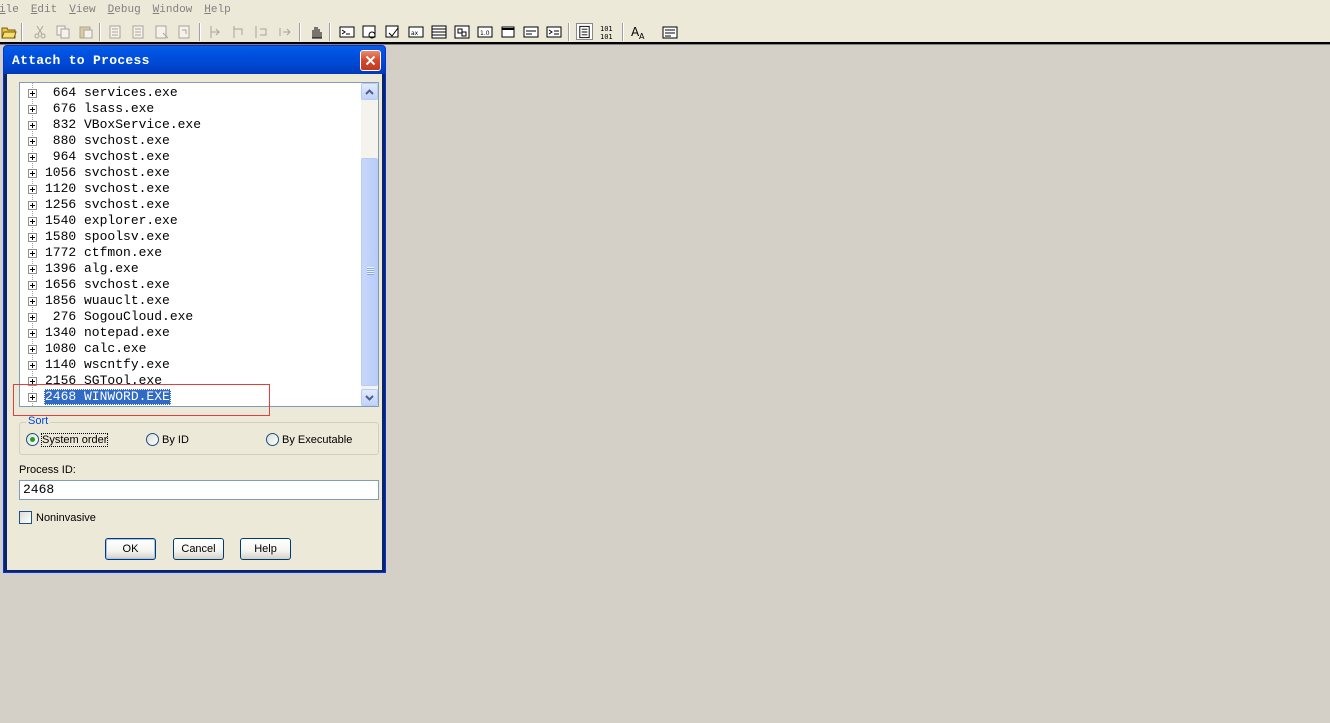 This screenshot has height=723, width=1330. Describe the element at coordinates (25, 517) in the screenshot. I see `checkbox-indicator` at that location.